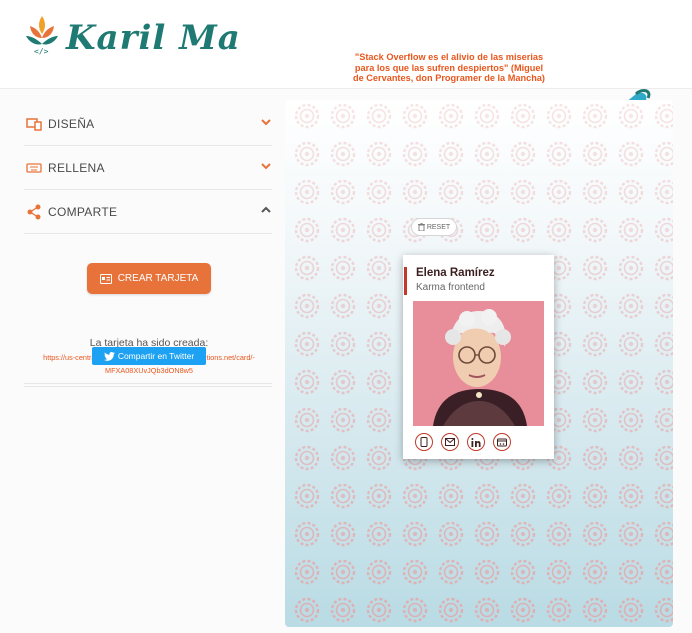 This screenshot has height=633, width=692. What do you see at coordinates (105, 278) in the screenshot?
I see `id-card-icon` at bounding box center [105, 278].